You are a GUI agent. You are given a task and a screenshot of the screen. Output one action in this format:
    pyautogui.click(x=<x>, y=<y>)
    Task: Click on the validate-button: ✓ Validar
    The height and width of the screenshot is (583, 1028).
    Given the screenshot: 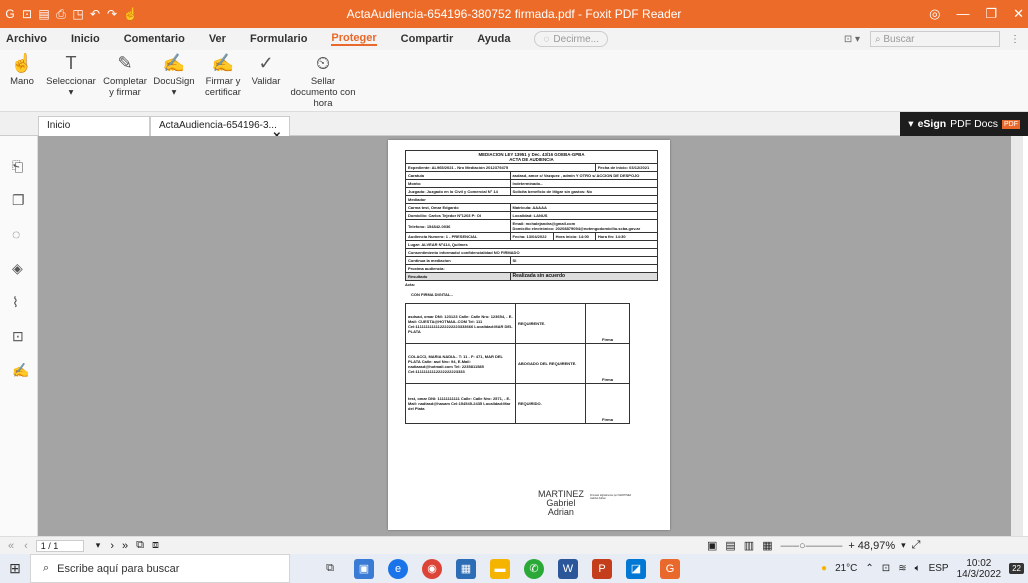 What is the action you would take?
    pyautogui.click(x=266, y=80)
    